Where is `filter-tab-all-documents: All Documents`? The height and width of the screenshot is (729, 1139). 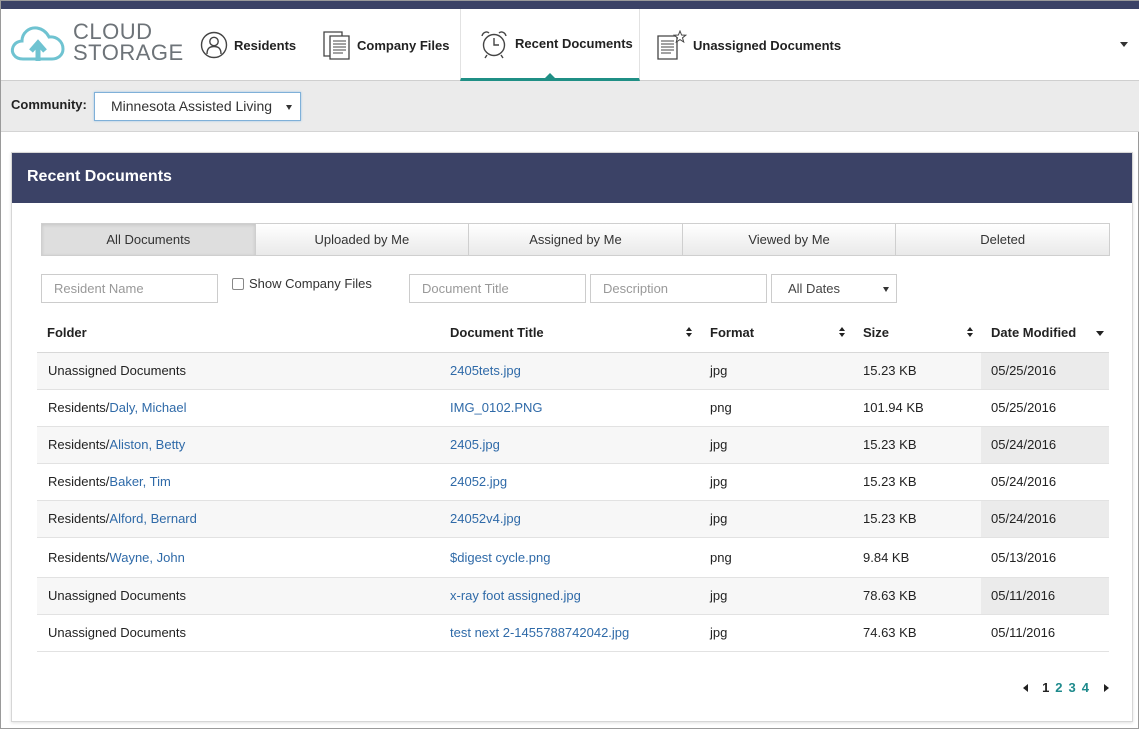 filter-tab-all-documents: All Documents is located at coordinates (149, 239).